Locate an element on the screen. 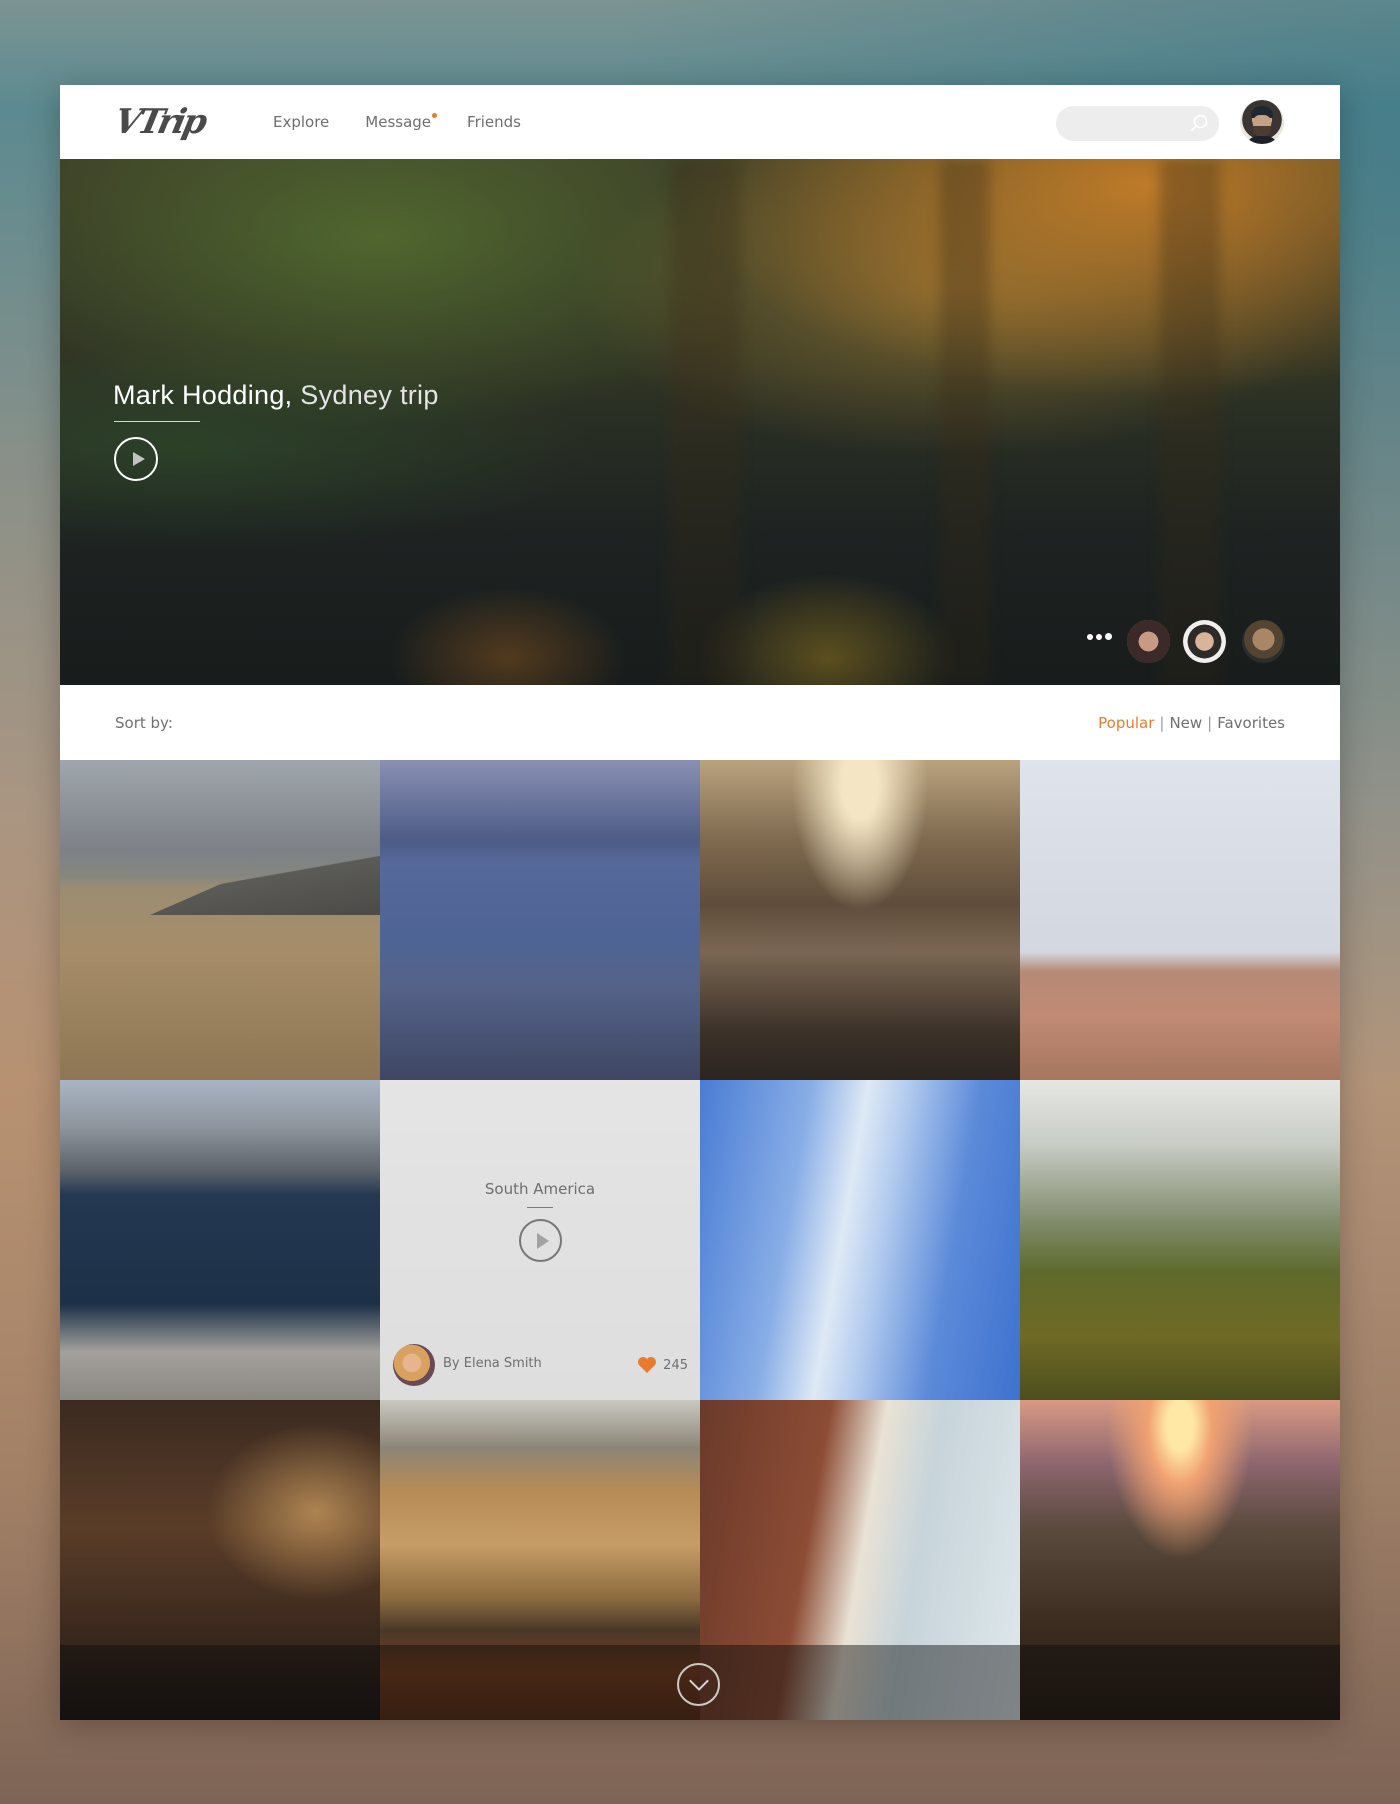  nav-message: Message is located at coordinates (401, 122).